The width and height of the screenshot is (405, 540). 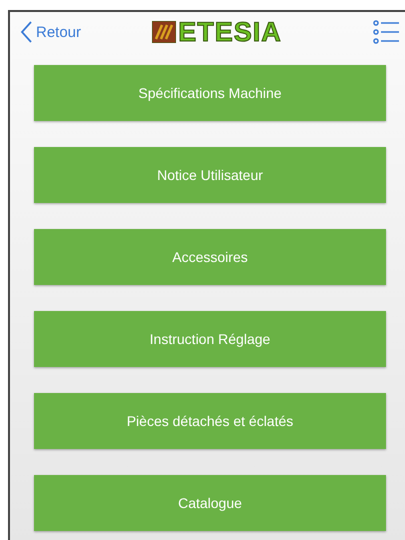 I want to click on logo-icon, so click(x=164, y=32).